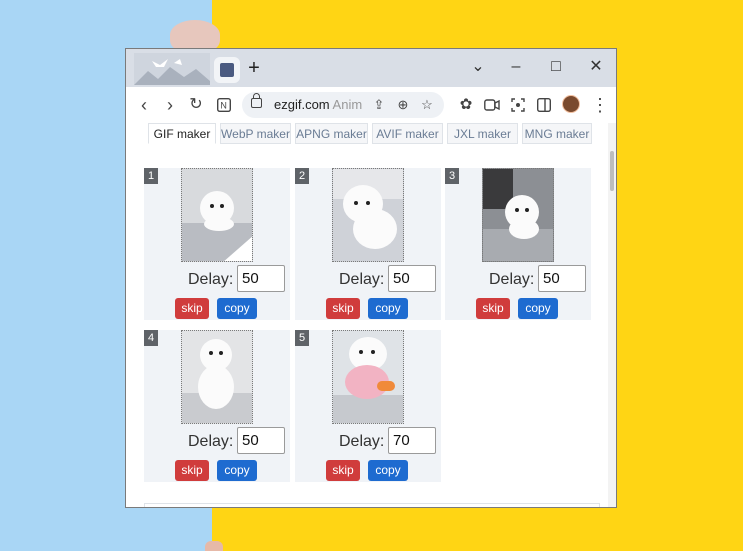  What do you see at coordinates (427, 105) in the screenshot?
I see `bookmark-star-icon: ☆` at bounding box center [427, 105].